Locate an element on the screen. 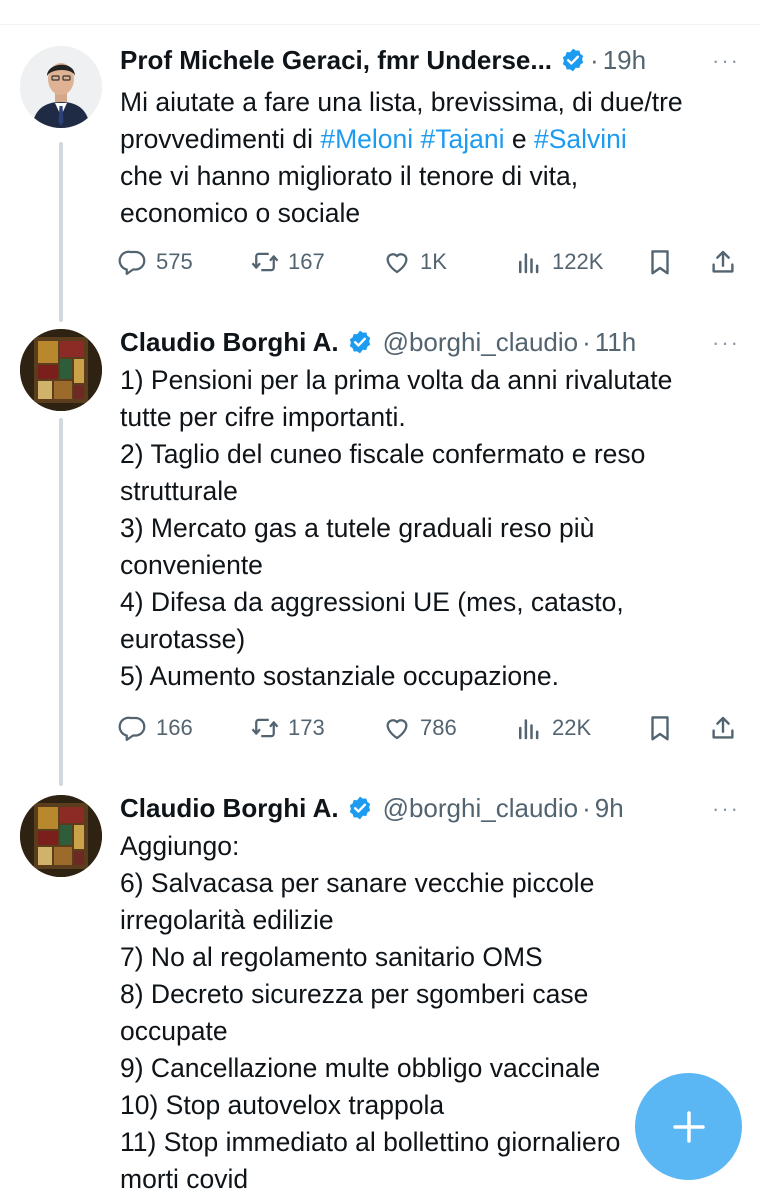 The image size is (760, 1200). action-bar: 166 173 786 22K is located at coordinates (429, 728).